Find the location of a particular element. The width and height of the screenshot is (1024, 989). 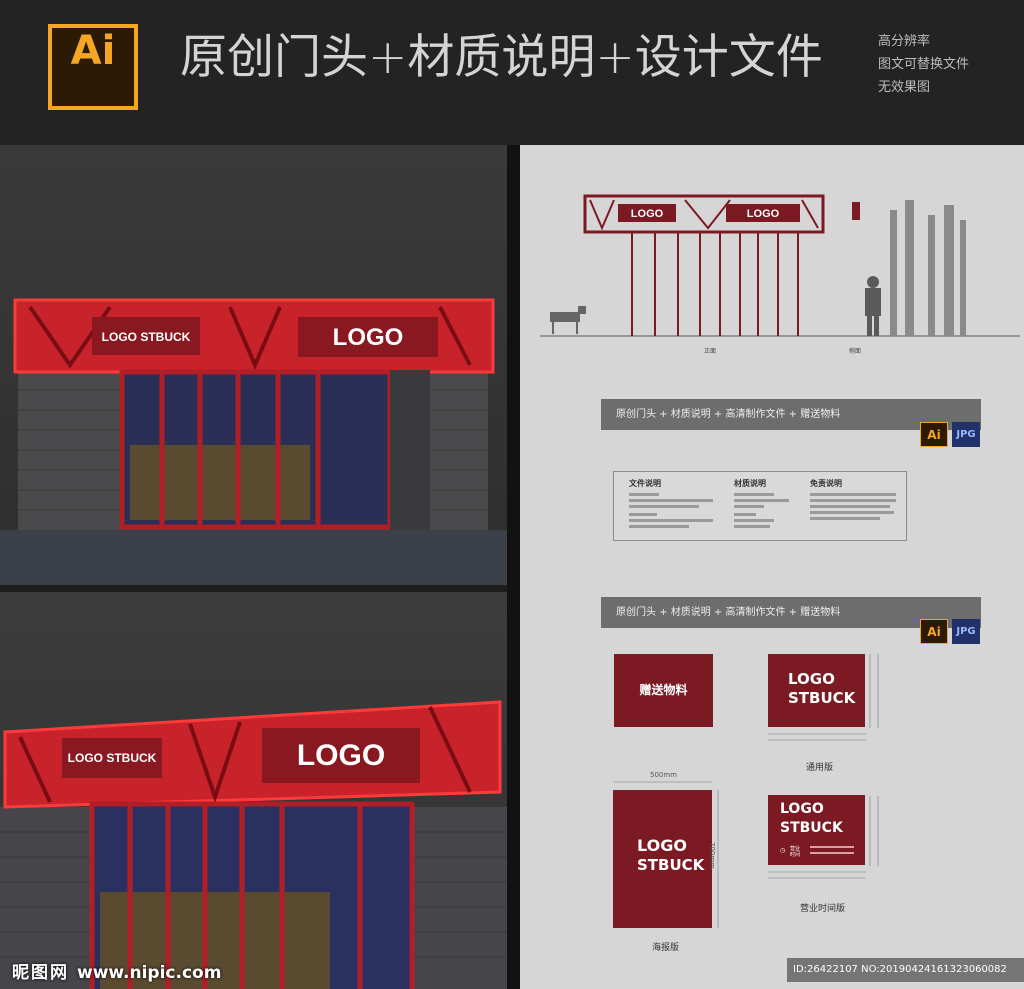

illustrator-logo-text: Ai is located at coordinates (93, 51).